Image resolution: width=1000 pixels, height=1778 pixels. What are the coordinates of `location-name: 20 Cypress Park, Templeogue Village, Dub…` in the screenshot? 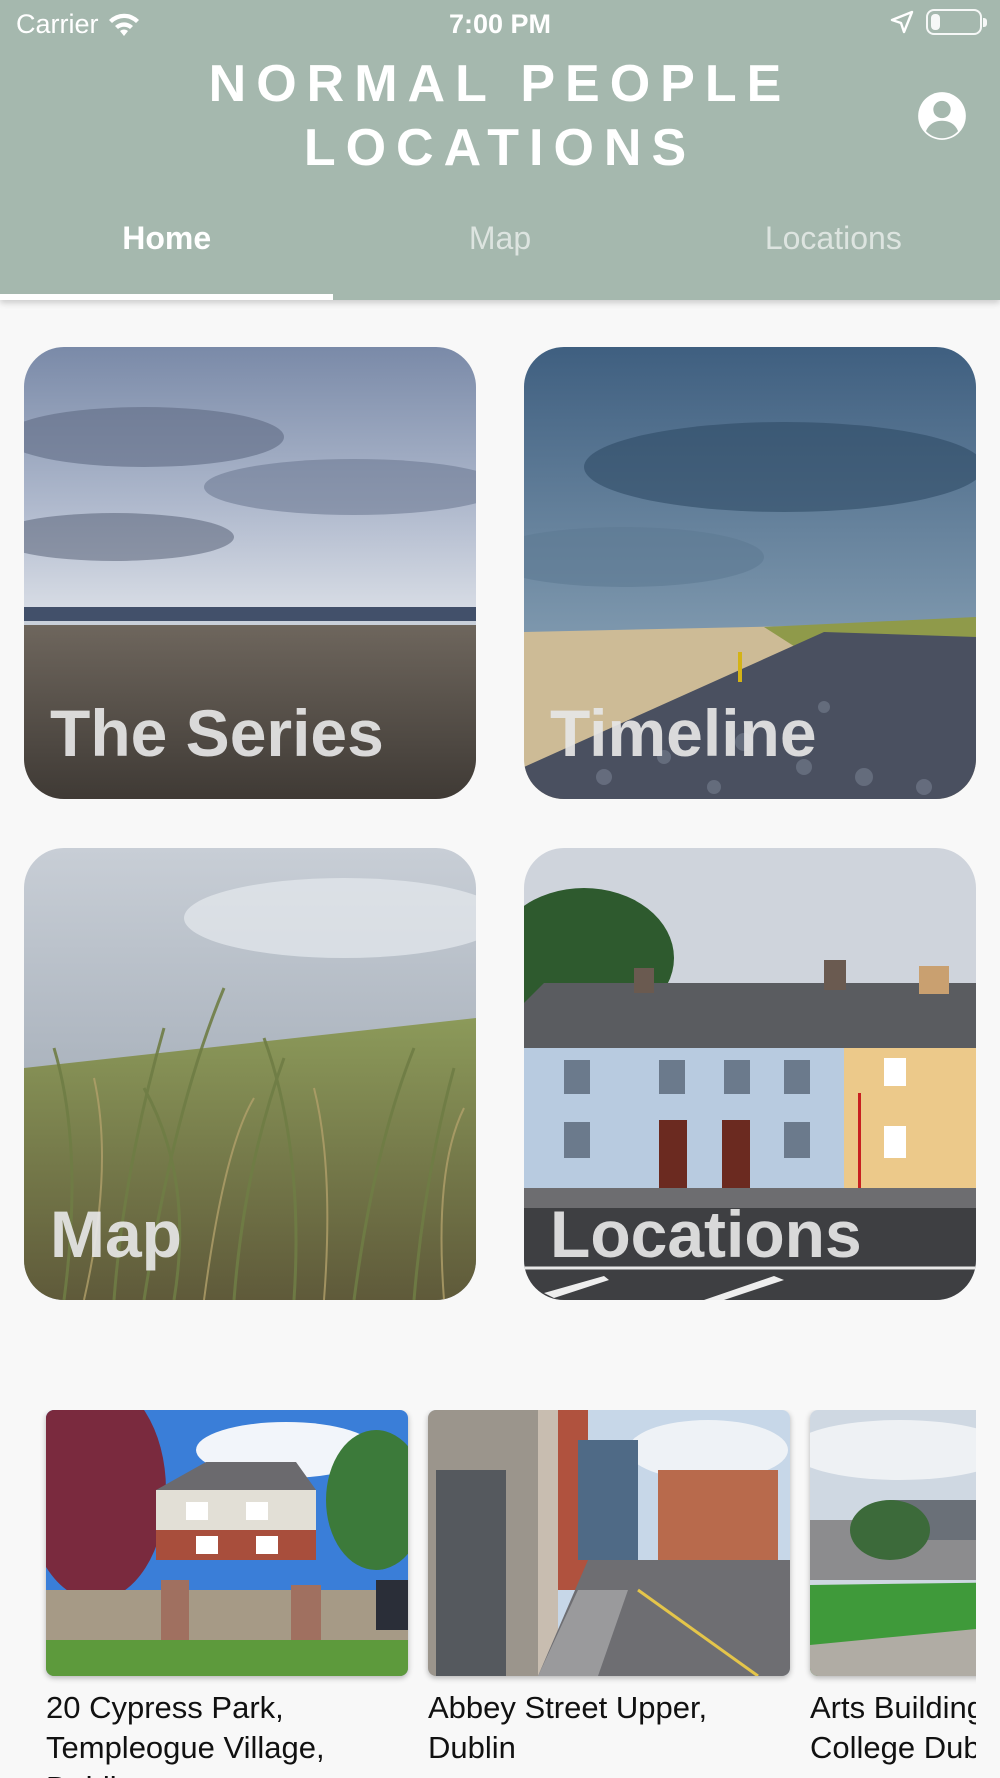 It's located at (185, 1734).